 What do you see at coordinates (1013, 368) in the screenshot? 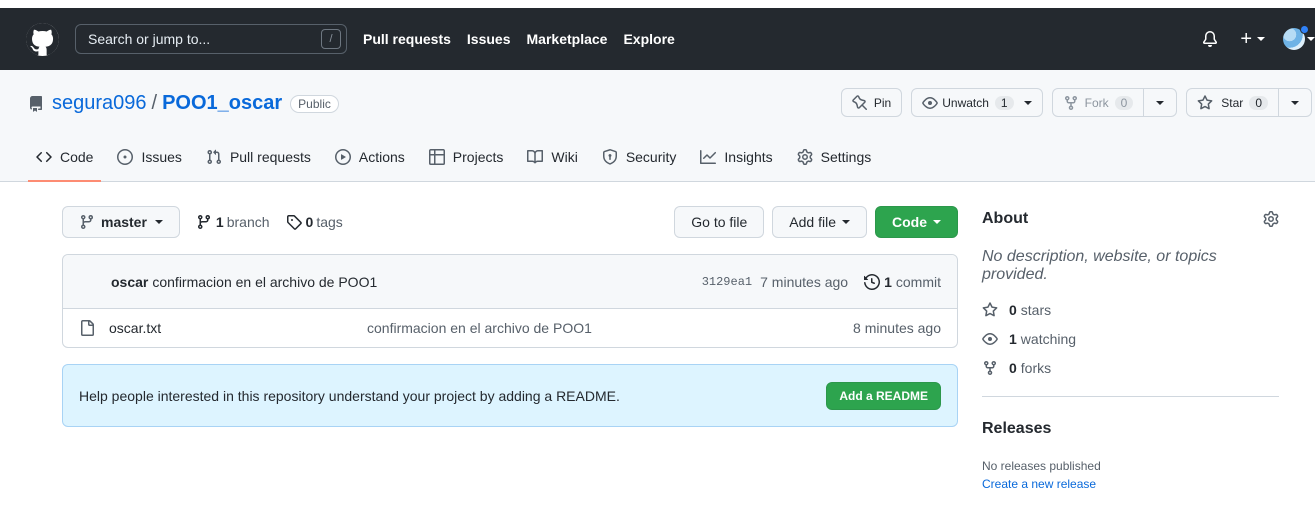
I see `forks-count: 0` at bounding box center [1013, 368].